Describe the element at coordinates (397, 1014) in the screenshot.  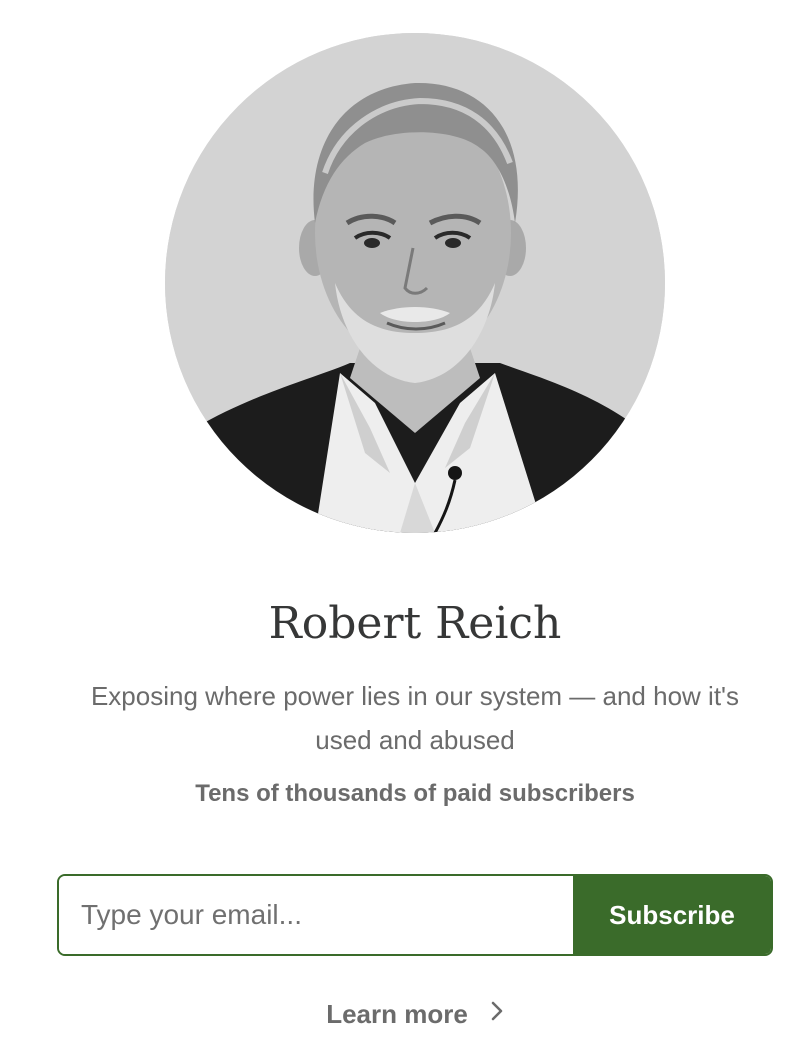
I see `learn-more-label: Learn more` at that location.